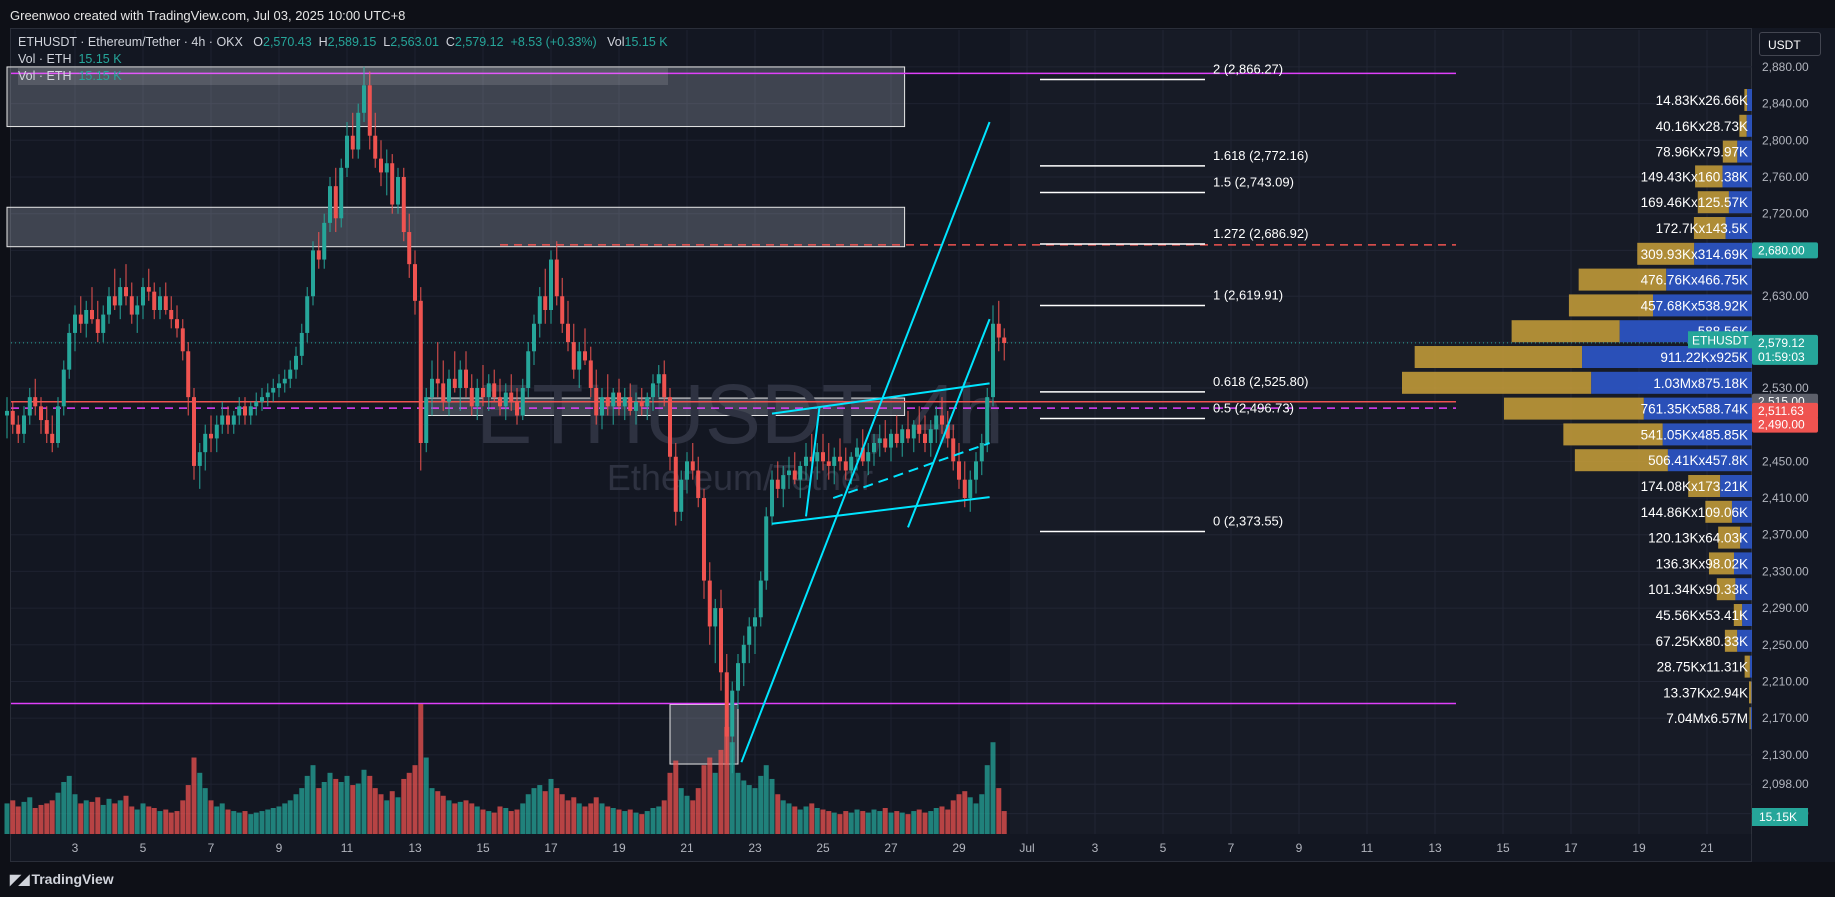 The image size is (1835, 897). What do you see at coordinates (1231, 848) in the screenshot?
I see `time-tick: 7` at bounding box center [1231, 848].